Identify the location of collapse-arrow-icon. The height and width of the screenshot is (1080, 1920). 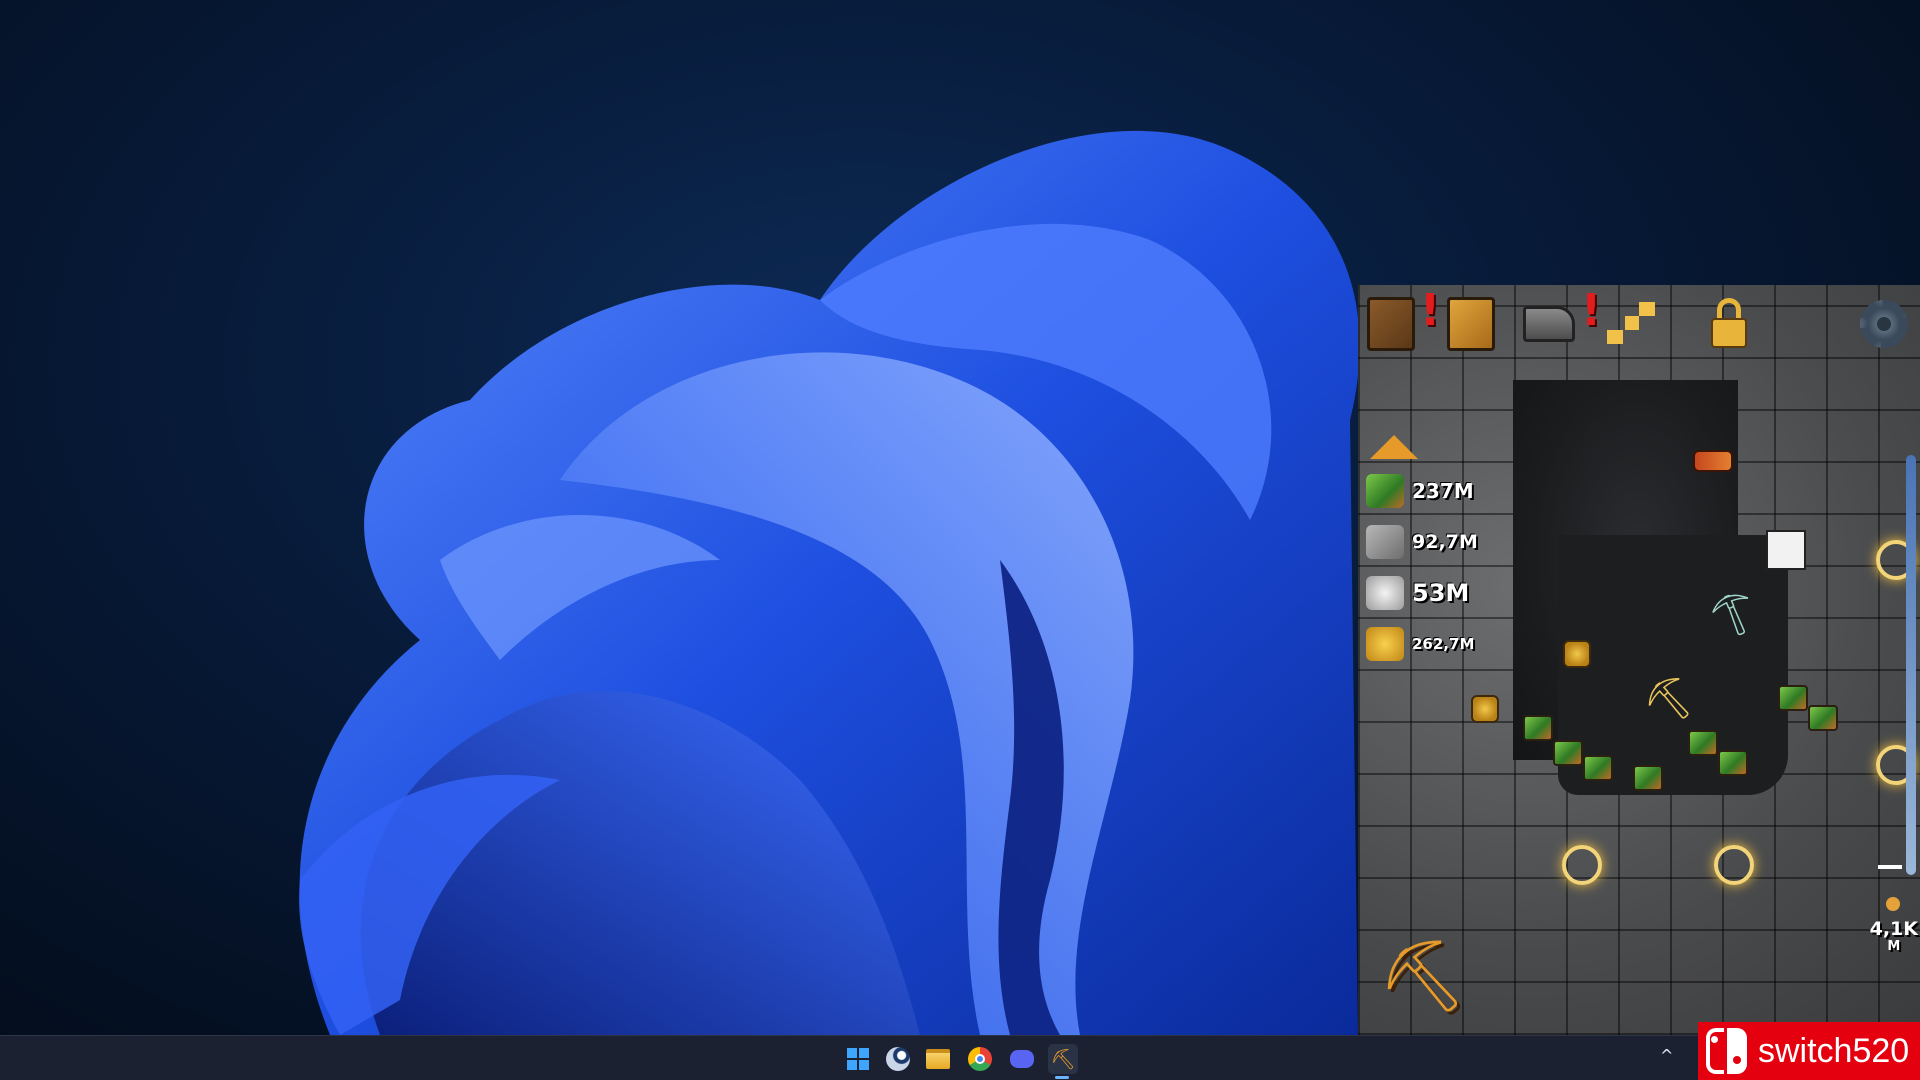
(1394, 447).